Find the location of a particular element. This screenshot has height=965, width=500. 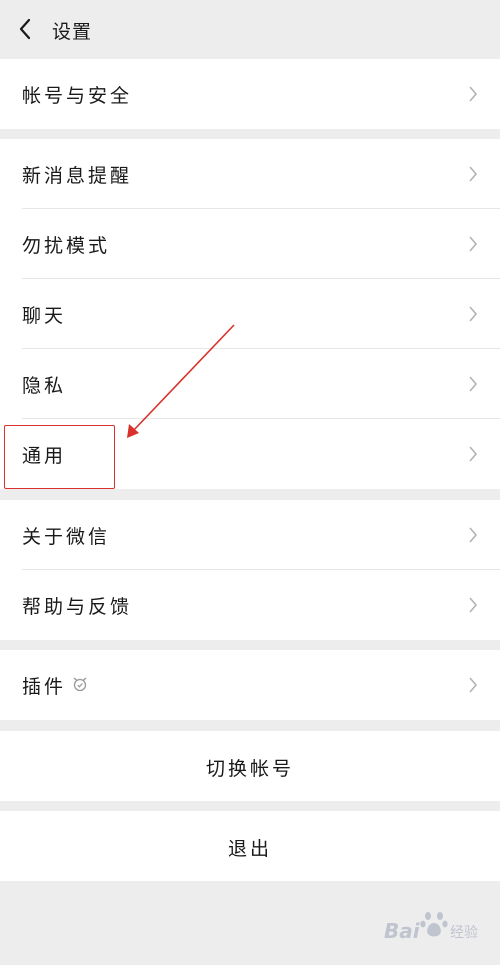

settings-item-do-not-disturb: 勿扰模式 is located at coordinates (250, 244).